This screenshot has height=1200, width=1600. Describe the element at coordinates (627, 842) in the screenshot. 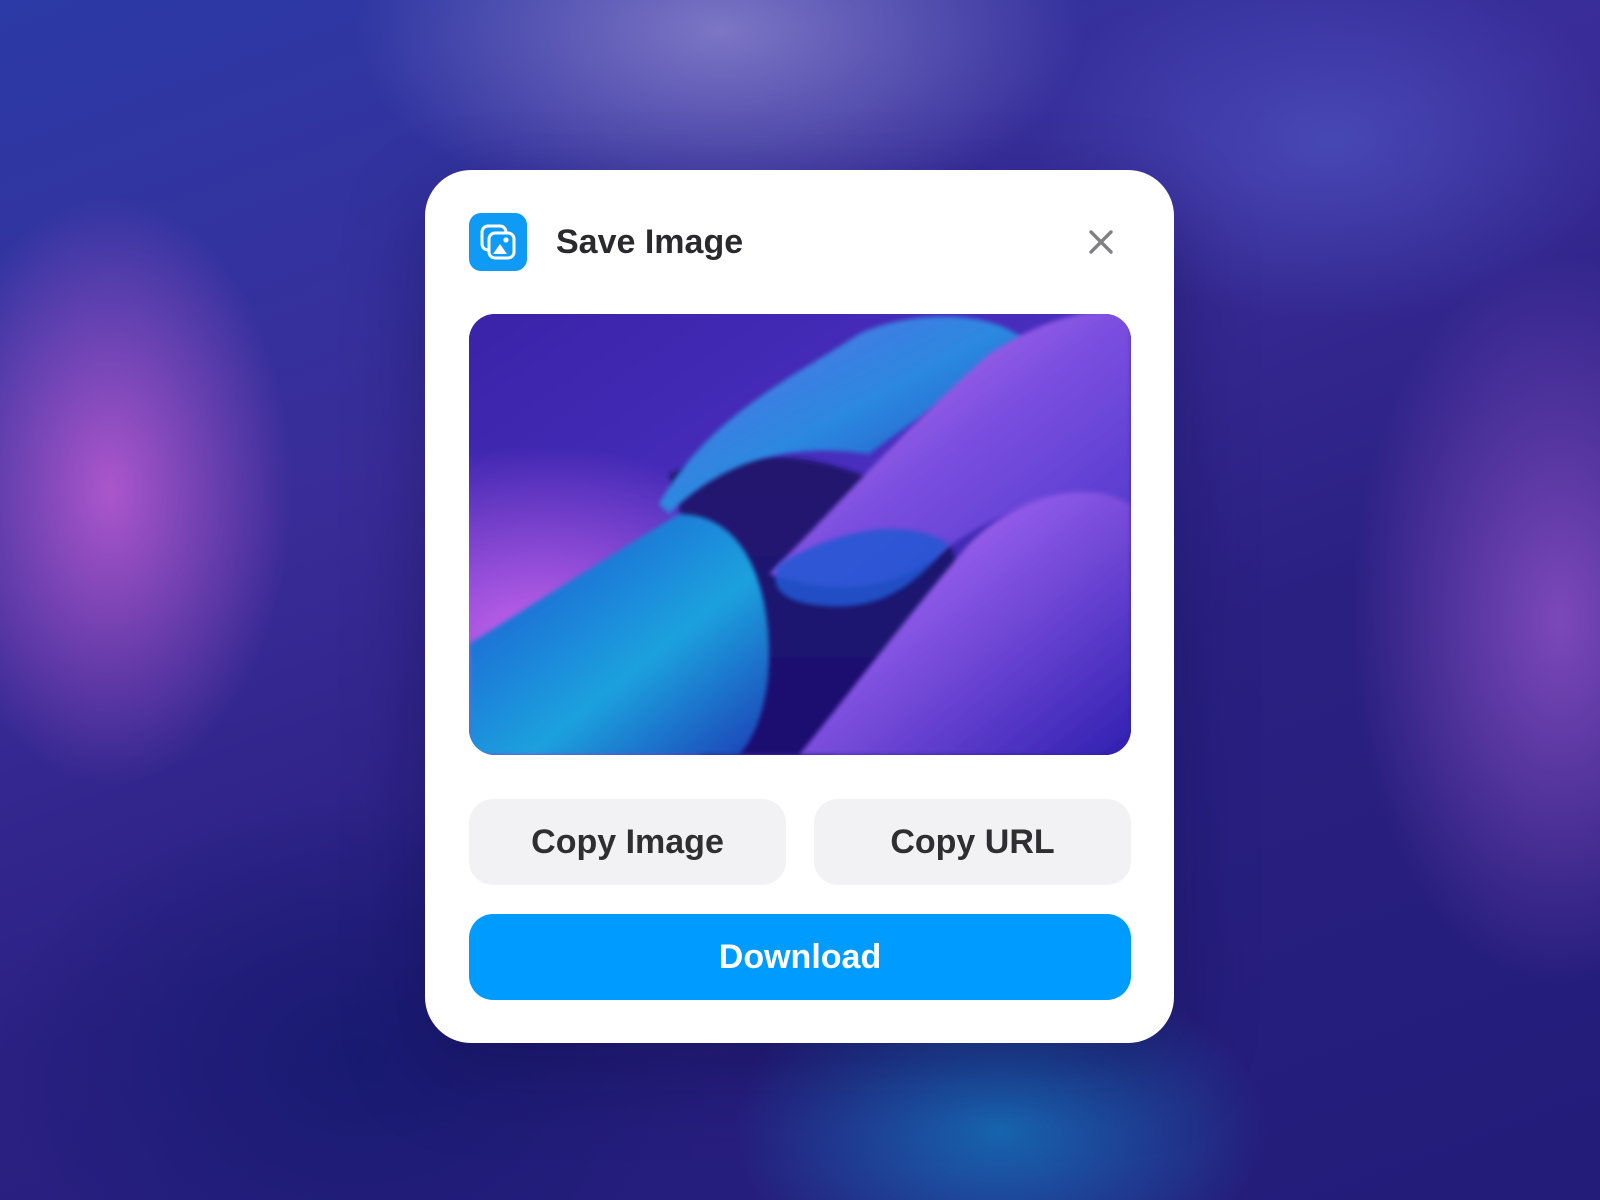

I see `copy-image-button: Copy Image` at that location.